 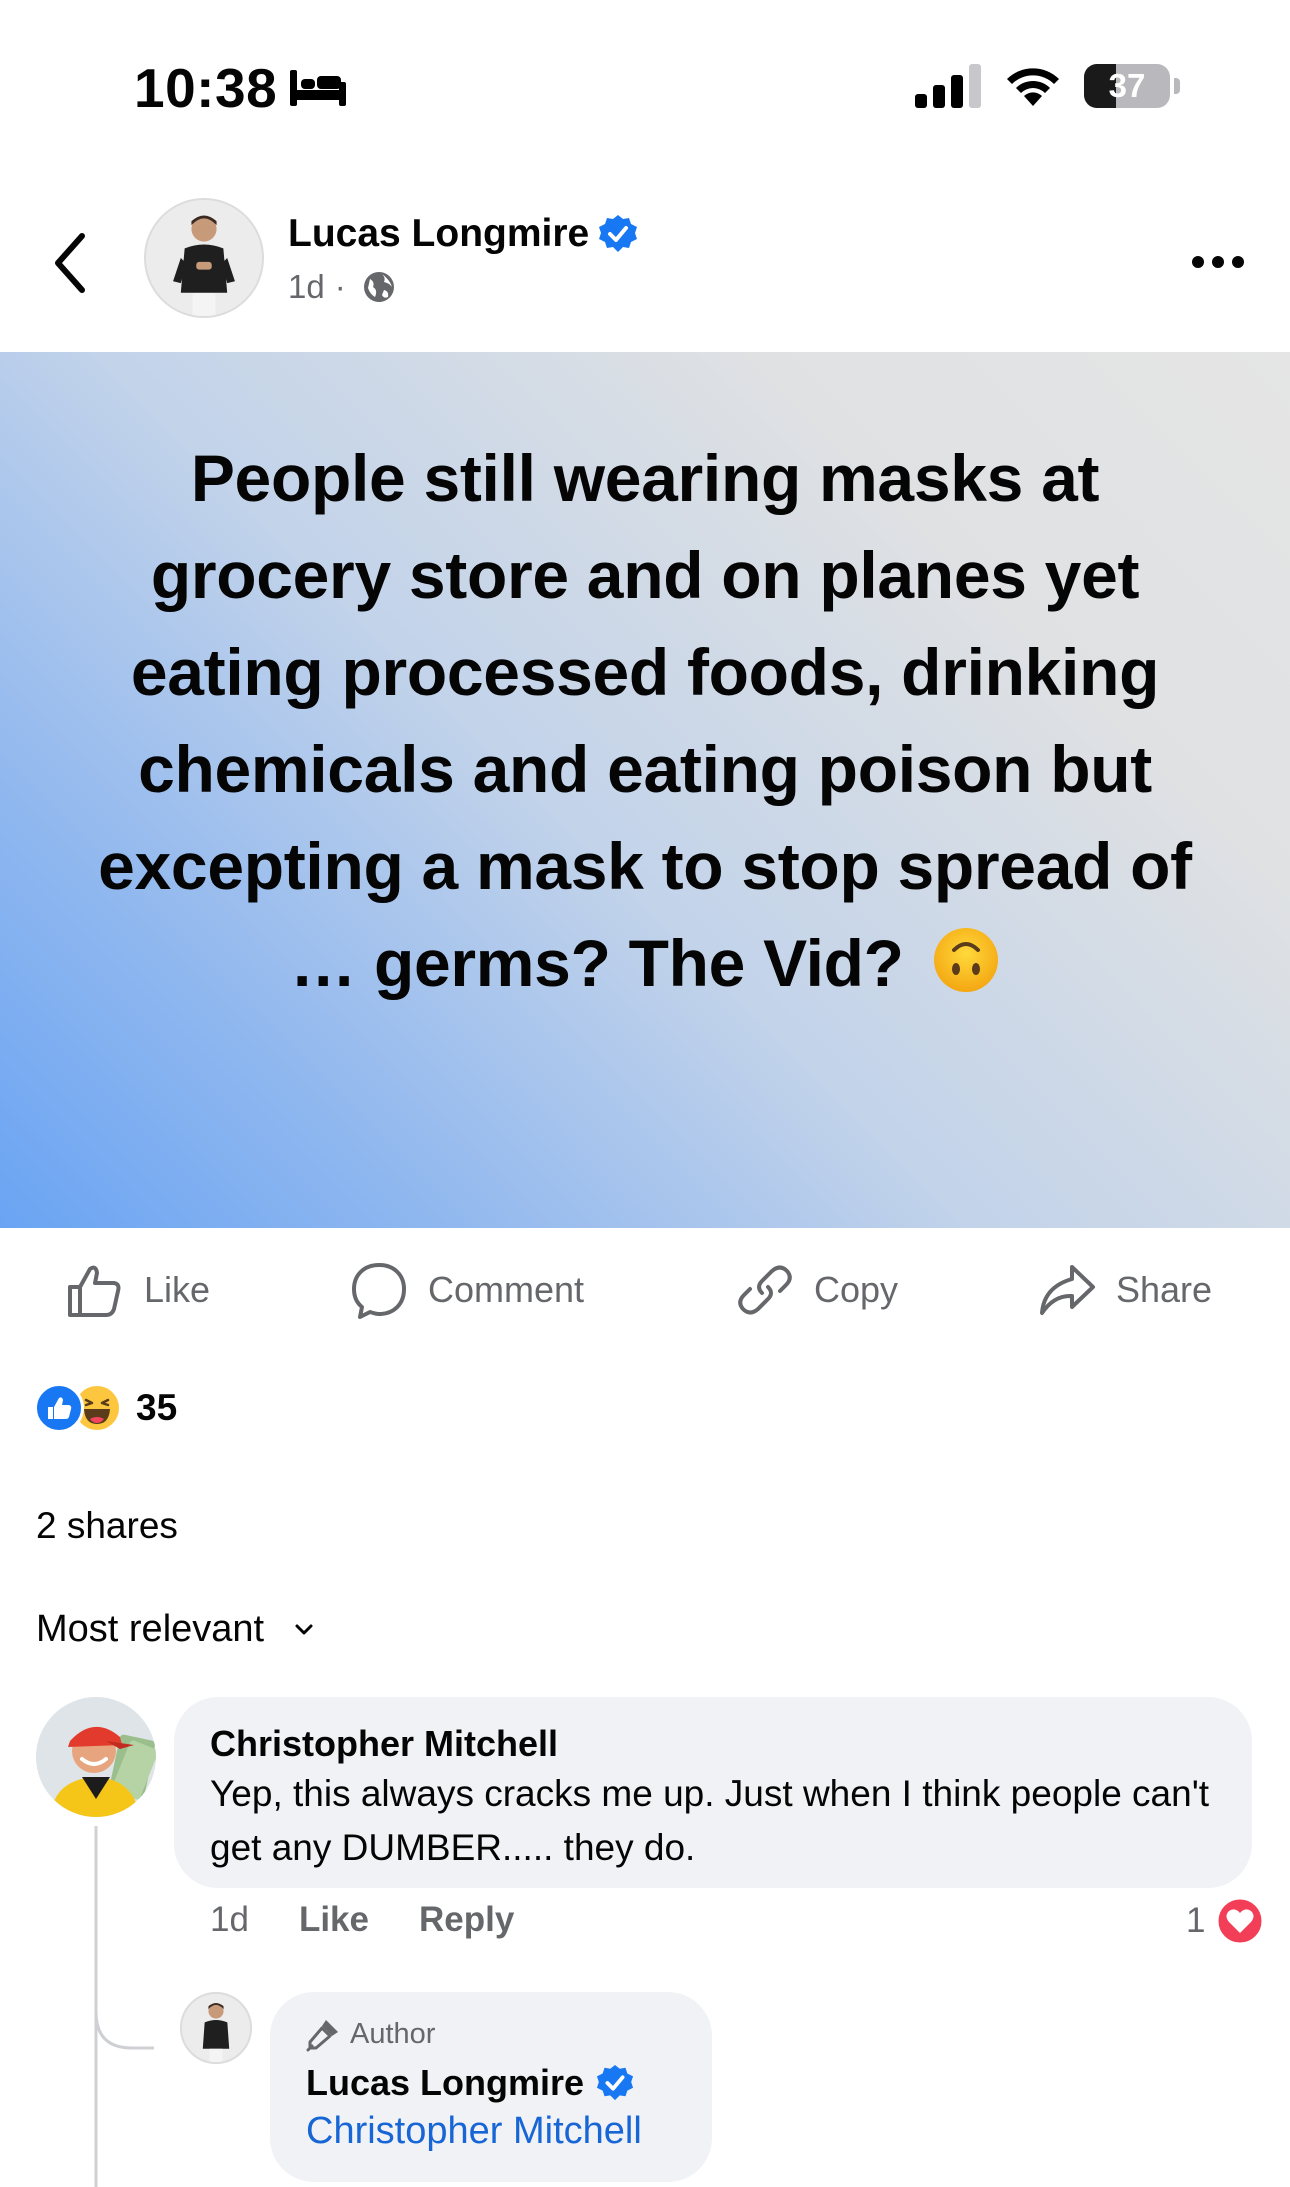 What do you see at coordinates (334, 1920) in the screenshot?
I see `comment-like-button: Like` at bounding box center [334, 1920].